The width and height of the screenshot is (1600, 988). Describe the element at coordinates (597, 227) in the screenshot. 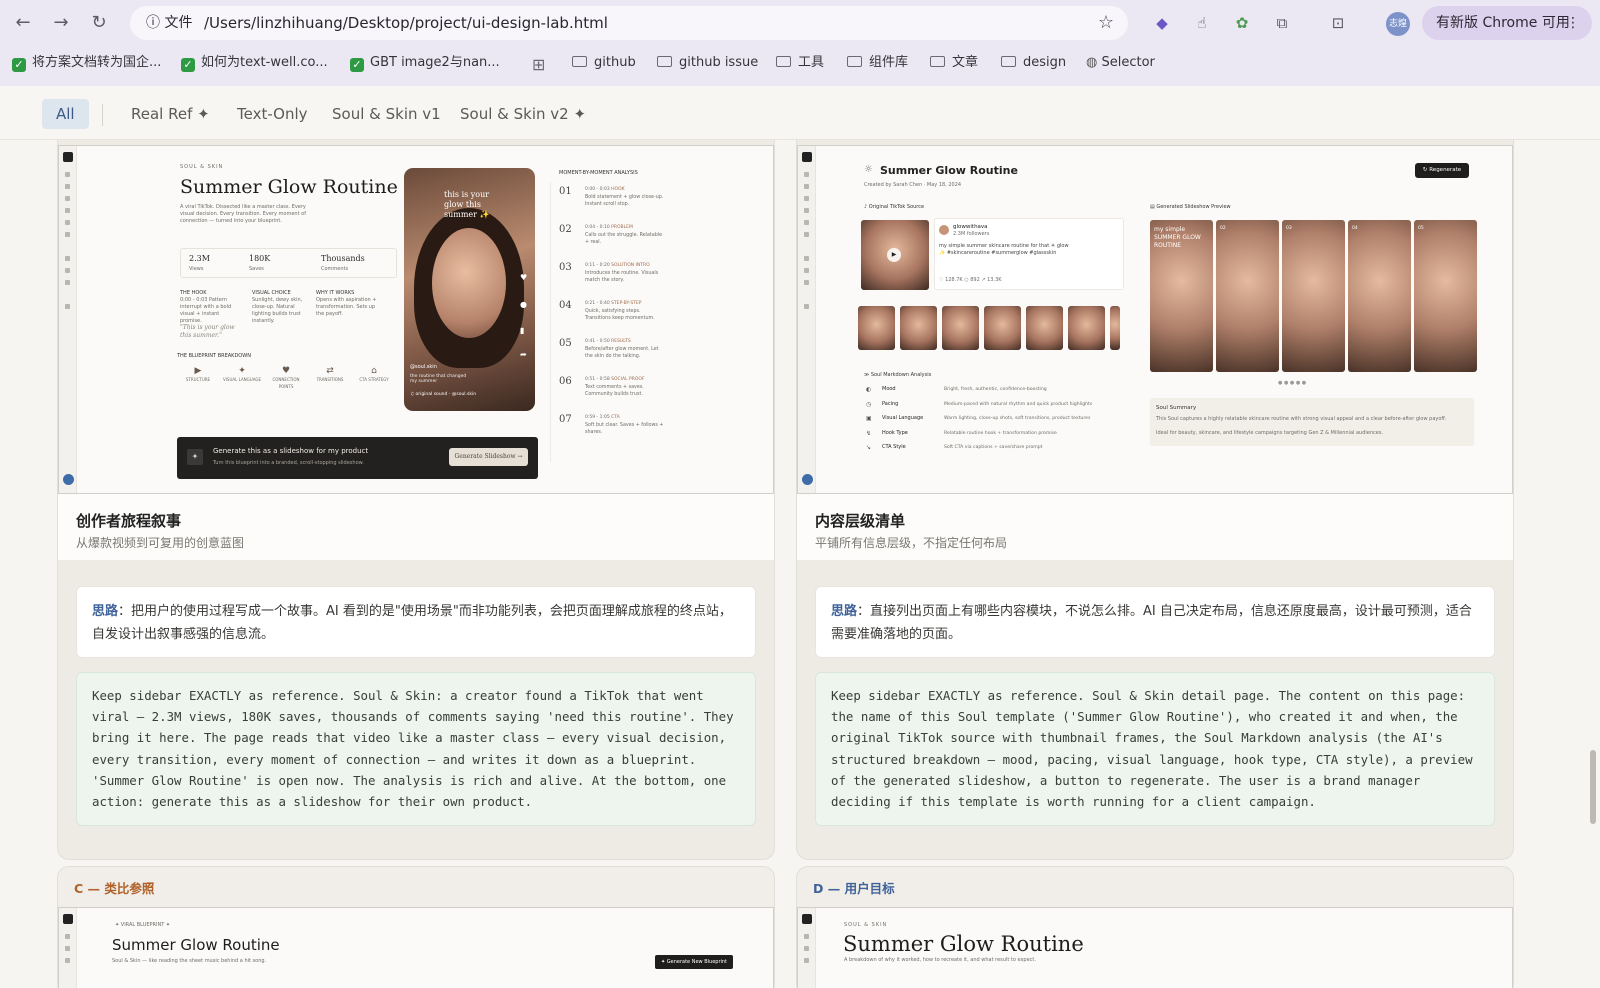

I see `moment-time-text: 0:04 - 0:10` at that location.